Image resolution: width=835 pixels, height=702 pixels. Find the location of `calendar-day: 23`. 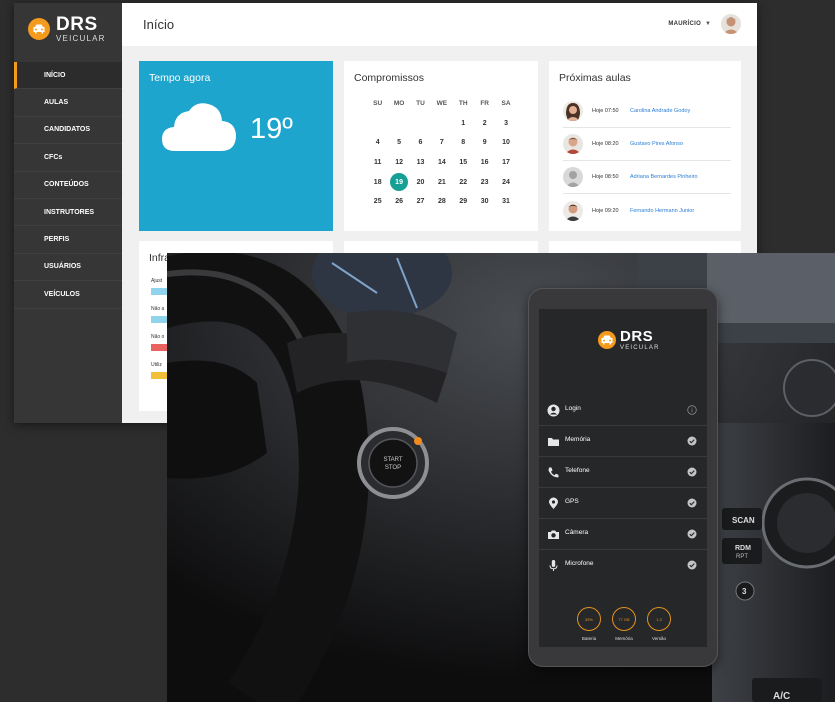

calendar-day: 23 is located at coordinates (484, 182).